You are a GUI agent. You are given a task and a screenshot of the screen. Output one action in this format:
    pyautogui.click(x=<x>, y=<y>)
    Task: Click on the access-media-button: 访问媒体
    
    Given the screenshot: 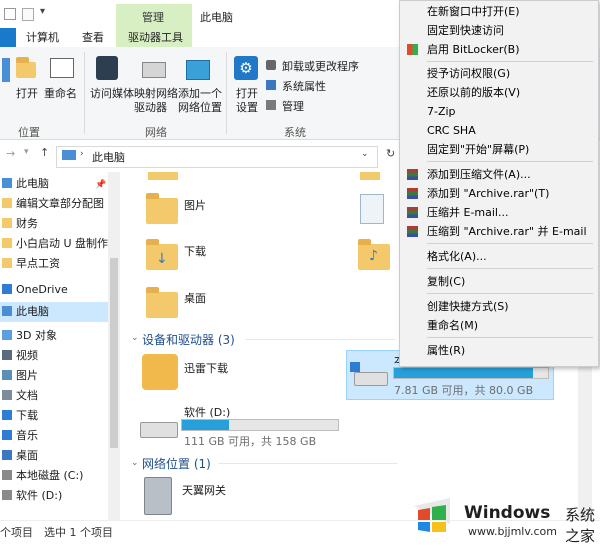 What is the action you would take?
    pyautogui.click(x=112, y=93)
    